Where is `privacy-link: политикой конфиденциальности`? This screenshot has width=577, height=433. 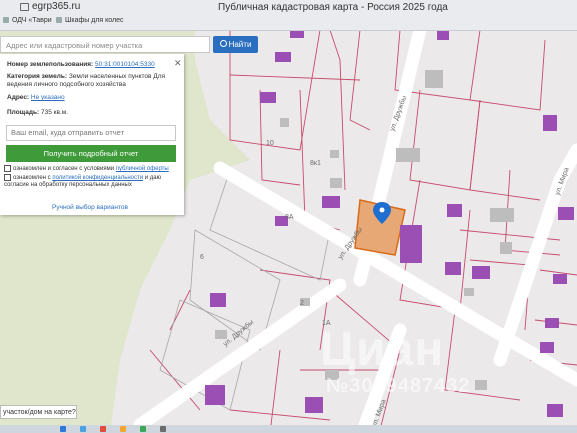
privacy-link: политикой конфиденциальности is located at coordinates (97, 178).